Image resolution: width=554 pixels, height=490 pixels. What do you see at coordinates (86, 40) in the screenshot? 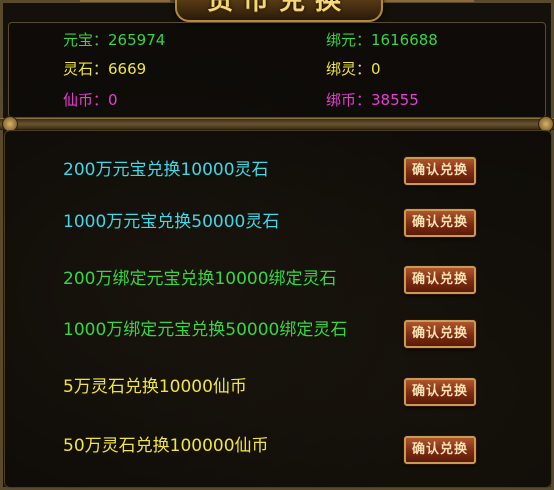
I see `currency-label: 元宝：` at bounding box center [86, 40].